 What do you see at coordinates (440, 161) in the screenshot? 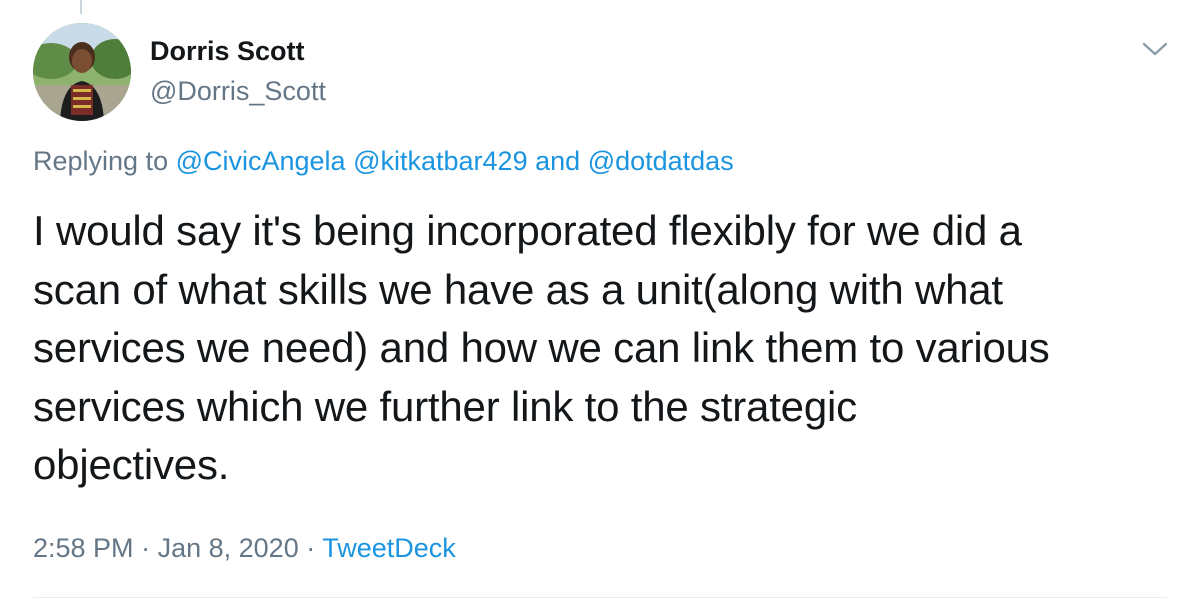
I see `mention-link: @kitkatbar429` at bounding box center [440, 161].